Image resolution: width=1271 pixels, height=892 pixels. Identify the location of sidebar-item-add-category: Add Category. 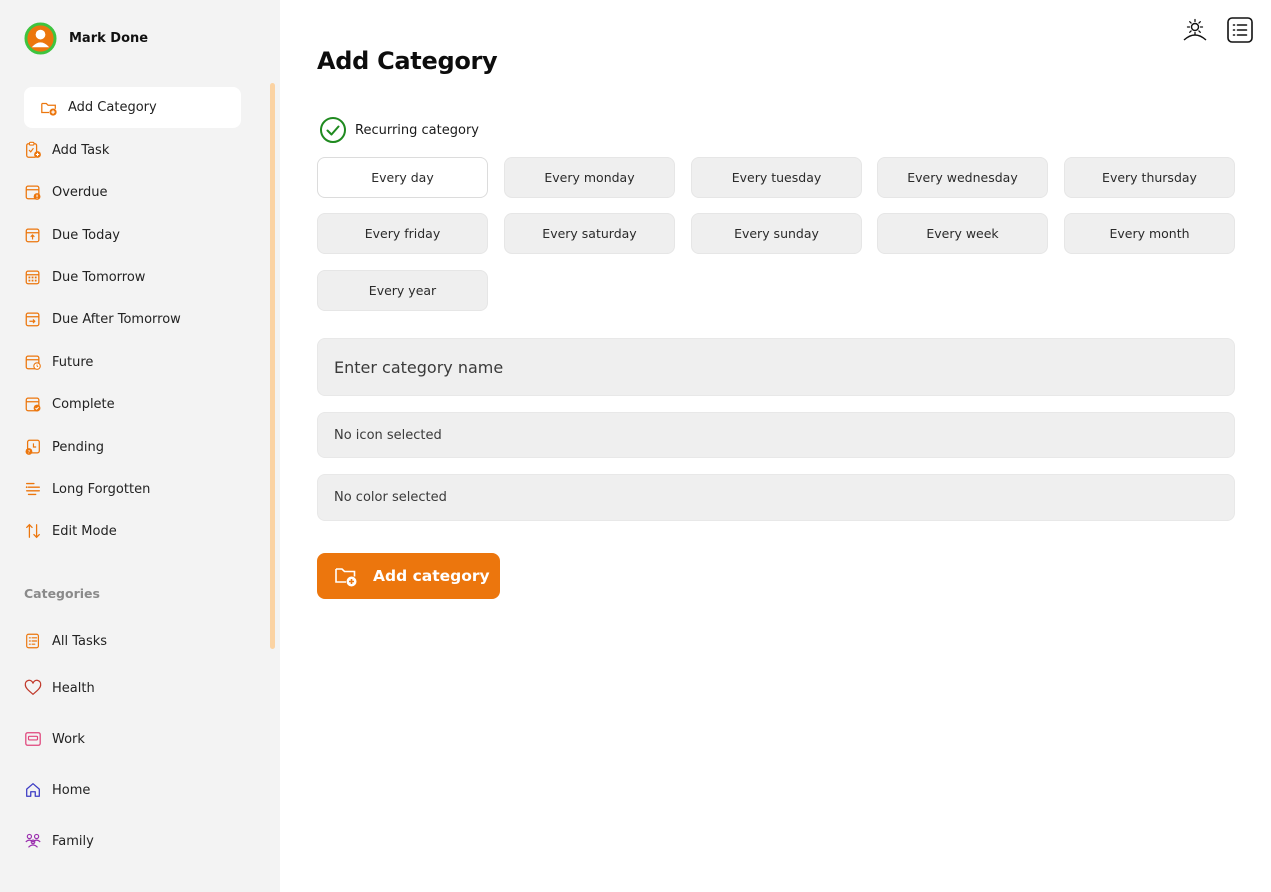
(132, 107).